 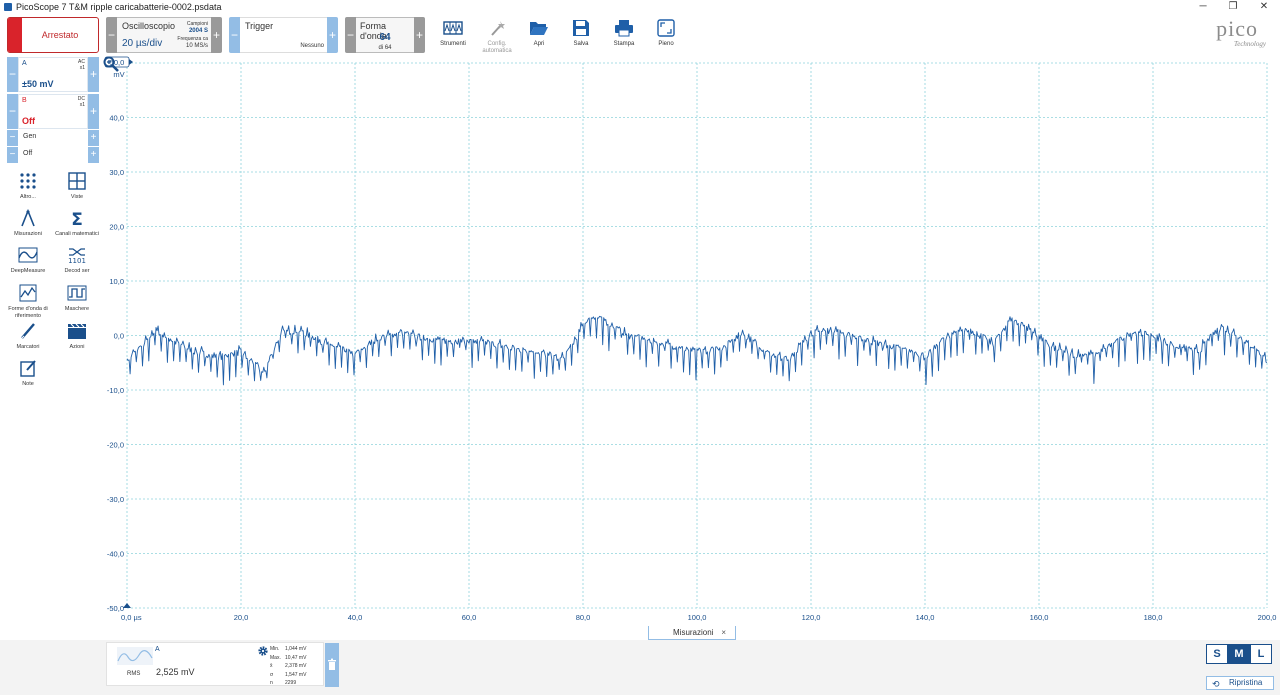 I want to click on waveform-prev-button: −, so click(x=350, y=35).